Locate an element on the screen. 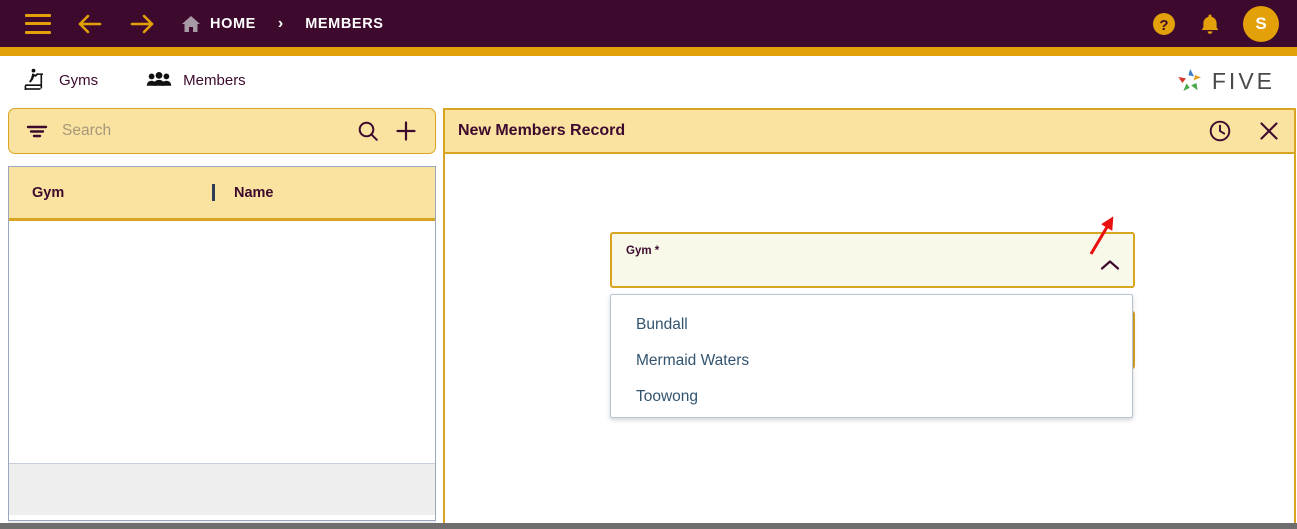 The width and height of the screenshot is (1297, 529). treadmill-icon is located at coordinates (33, 79).